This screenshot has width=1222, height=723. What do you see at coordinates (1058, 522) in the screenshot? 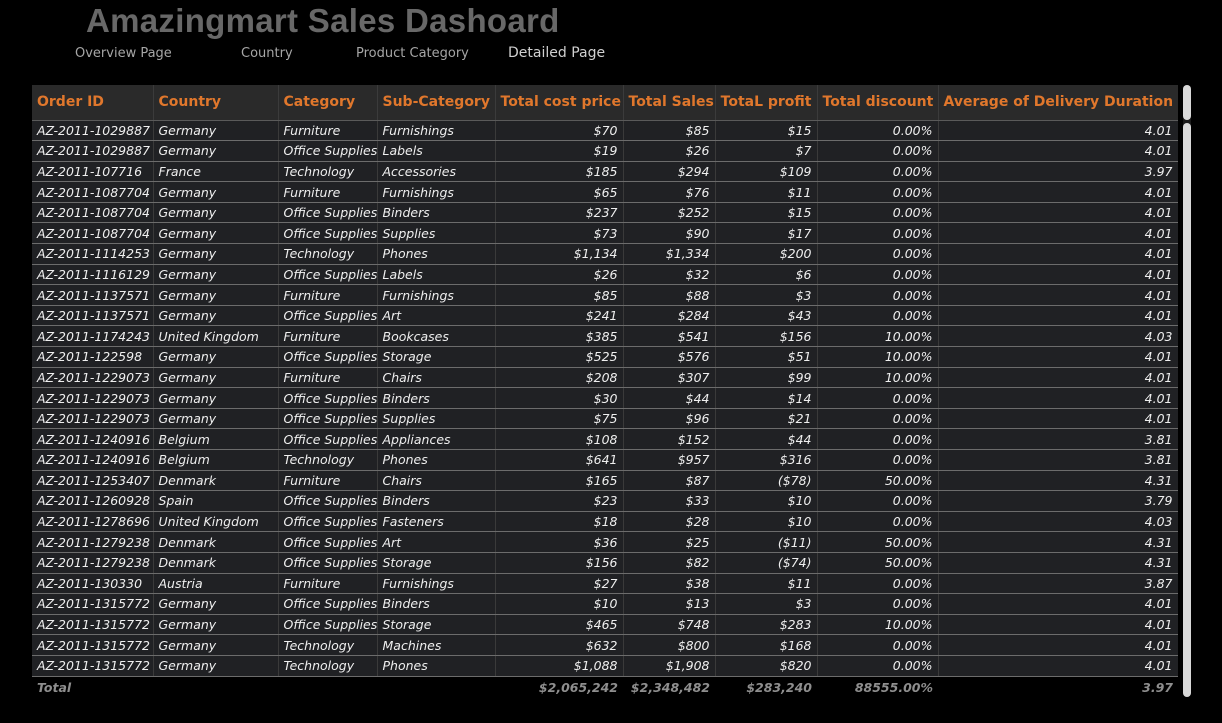
I see `delivery-duration-cell: 4.03` at bounding box center [1058, 522].